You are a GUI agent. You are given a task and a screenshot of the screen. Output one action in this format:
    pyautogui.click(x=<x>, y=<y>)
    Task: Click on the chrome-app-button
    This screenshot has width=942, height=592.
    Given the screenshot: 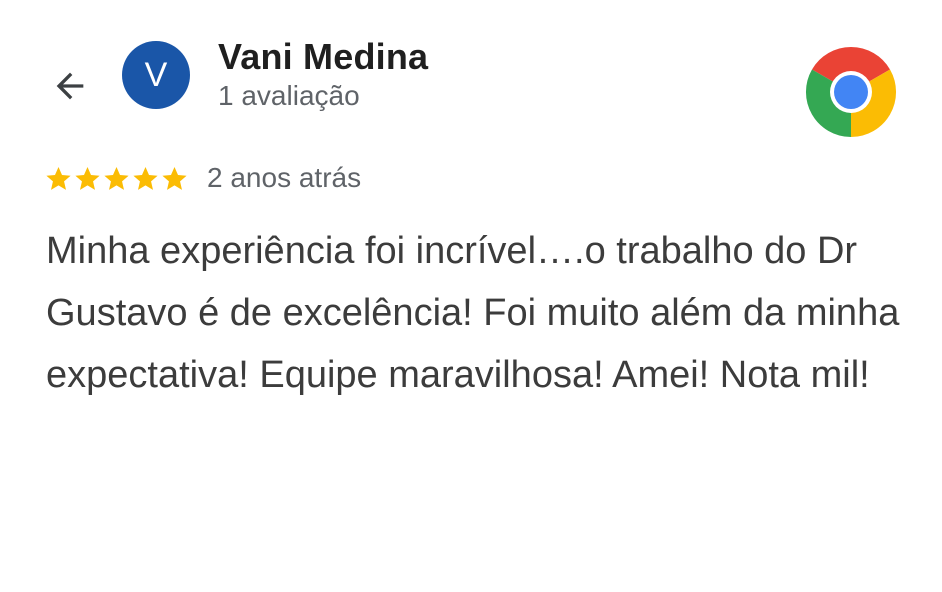 What is the action you would take?
    pyautogui.click(x=851, y=92)
    